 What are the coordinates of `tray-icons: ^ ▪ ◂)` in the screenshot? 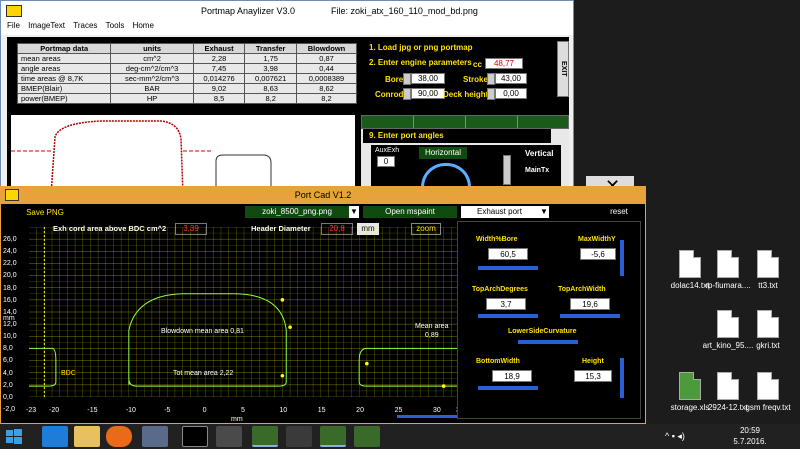 It's located at (675, 436).